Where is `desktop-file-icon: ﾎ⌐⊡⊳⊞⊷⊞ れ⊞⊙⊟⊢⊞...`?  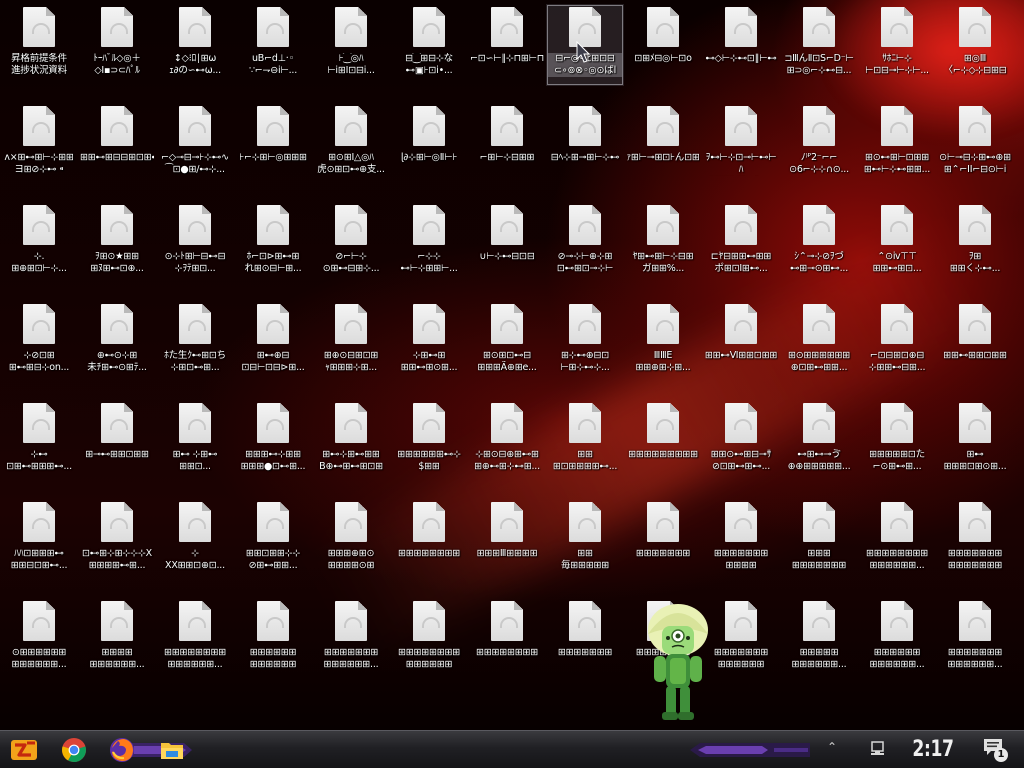 desktop-file-icon: ﾎ⌐⊡⊳⊞⊷⊞ れ⊞⊙⊟⊢⊞... is located at coordinates (273, 251).